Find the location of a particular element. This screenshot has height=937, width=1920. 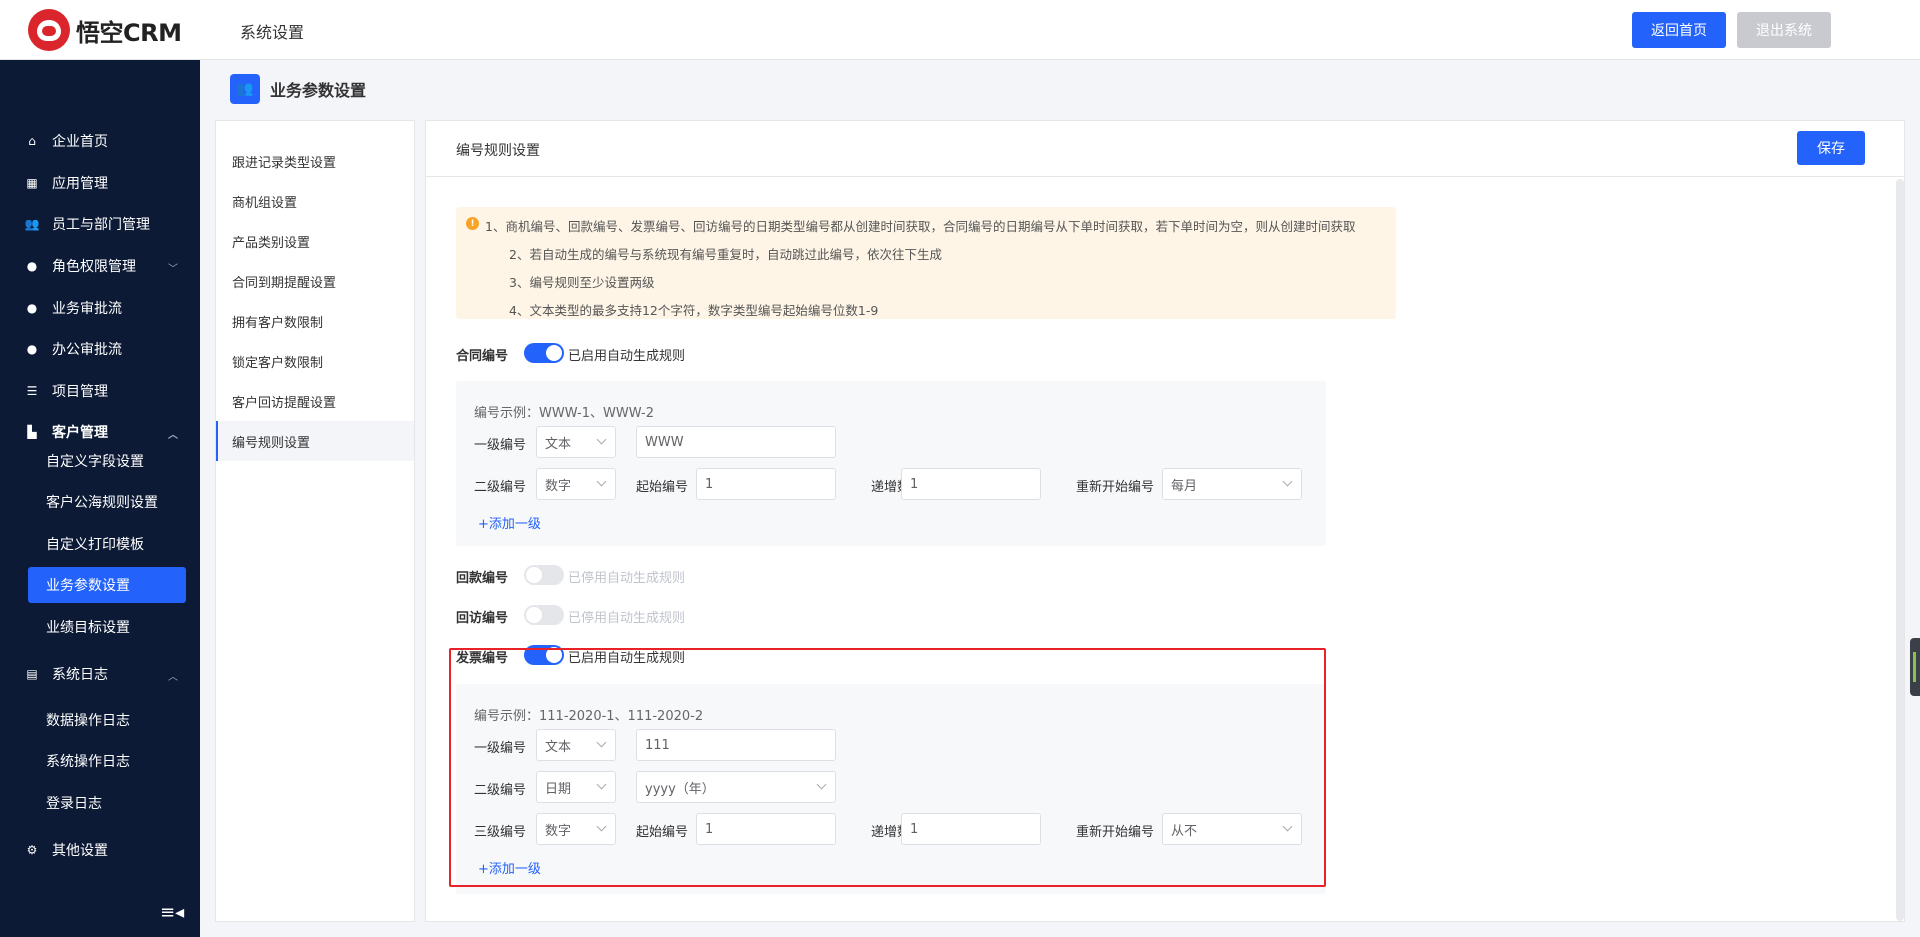

select-value: 每月 is located at coordinates (1184, 486).